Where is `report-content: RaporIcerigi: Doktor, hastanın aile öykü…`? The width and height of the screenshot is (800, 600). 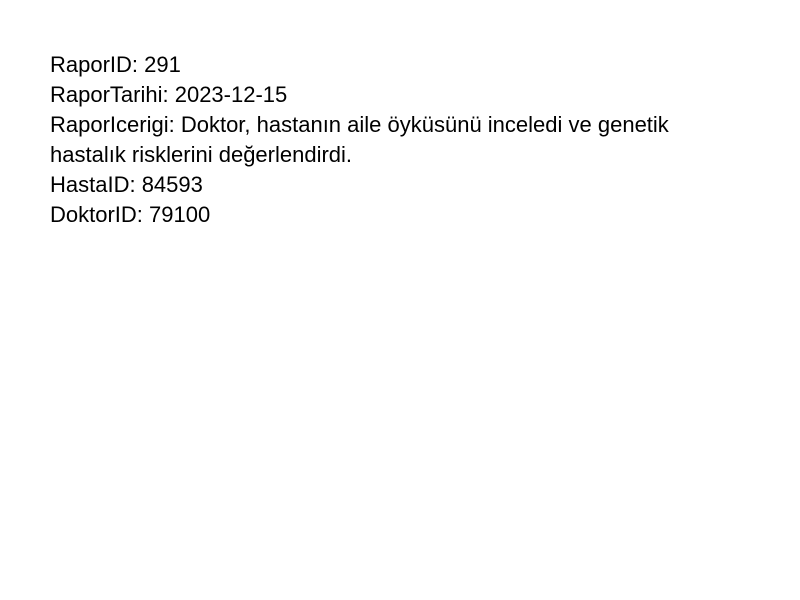
report-content: RaporIcerigi: Doktor, hastanın aile öykü… is located at coordinates (359, 139).